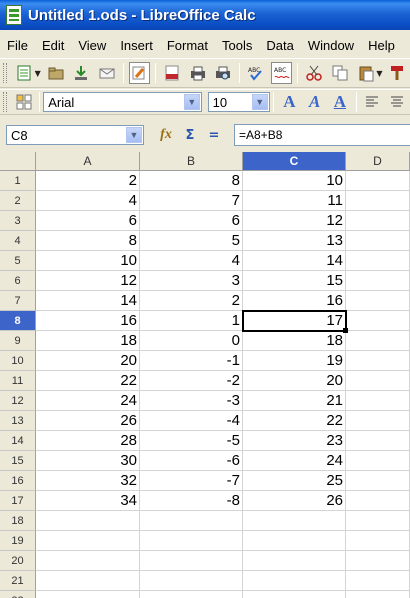 Image resolution: width=410 pixels, height=598 pixels. I want to click on cell-a: 32, so click(88, 481).